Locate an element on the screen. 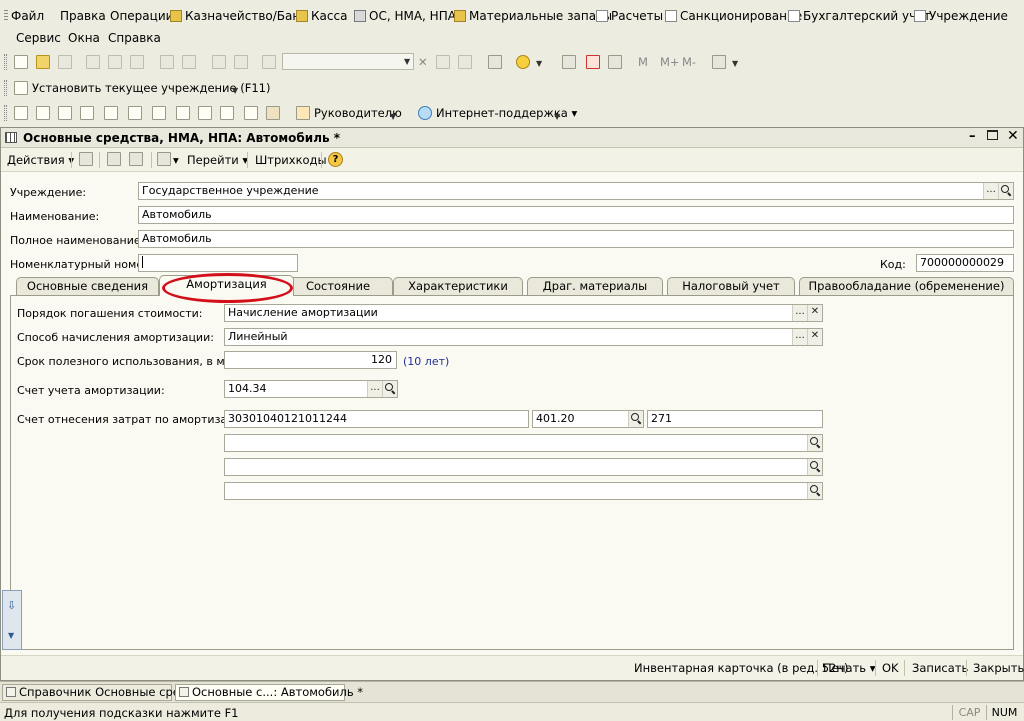 The image size is (1024, 721). report-turnover-icon is located at coordinates (183, 113).